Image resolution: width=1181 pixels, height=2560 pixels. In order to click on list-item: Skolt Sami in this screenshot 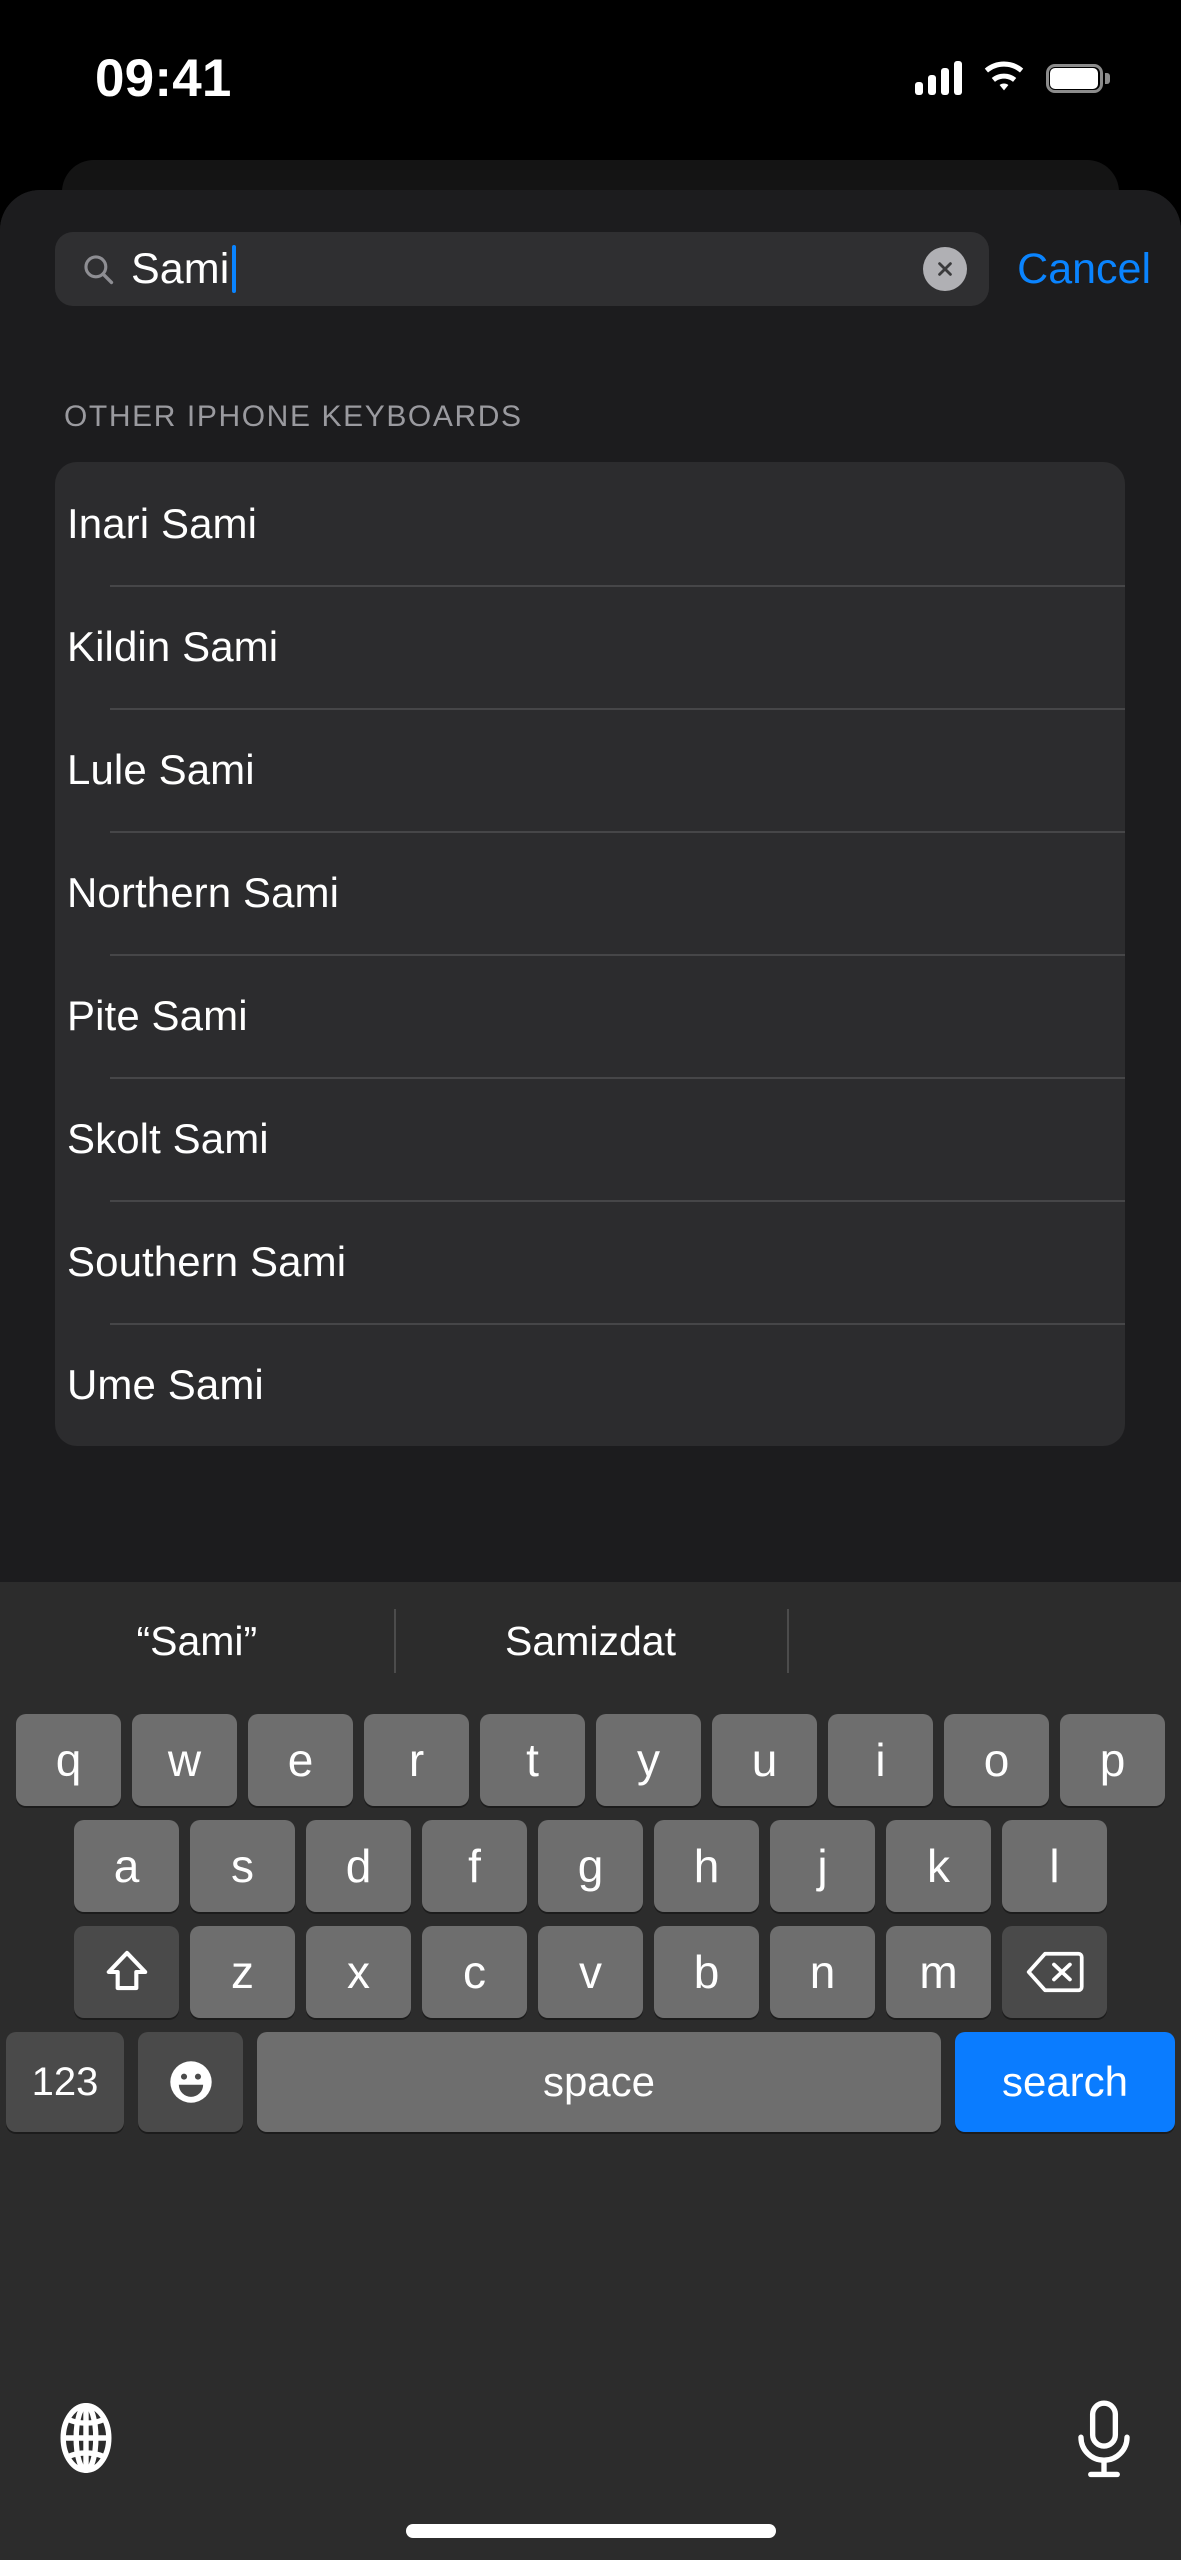, I will do `click(590, 1138)`.